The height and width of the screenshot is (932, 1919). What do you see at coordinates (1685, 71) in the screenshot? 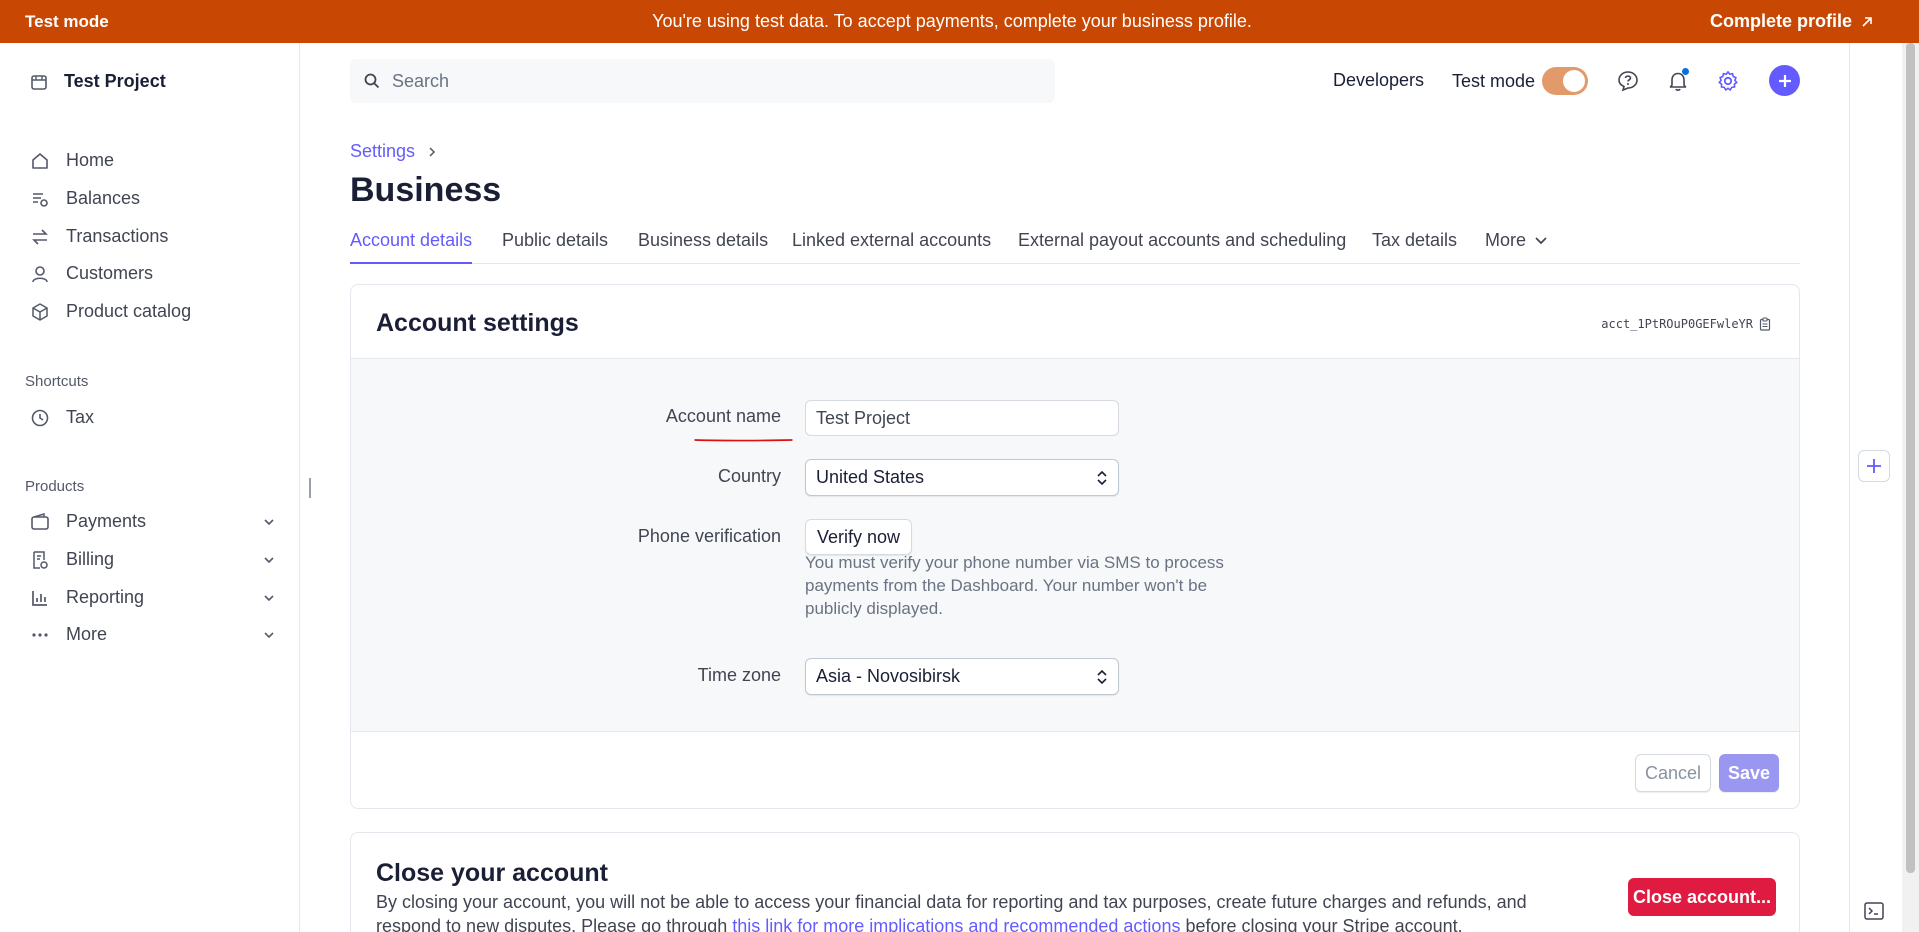
I see `notification-dot` at bounding box center [1685, 71].